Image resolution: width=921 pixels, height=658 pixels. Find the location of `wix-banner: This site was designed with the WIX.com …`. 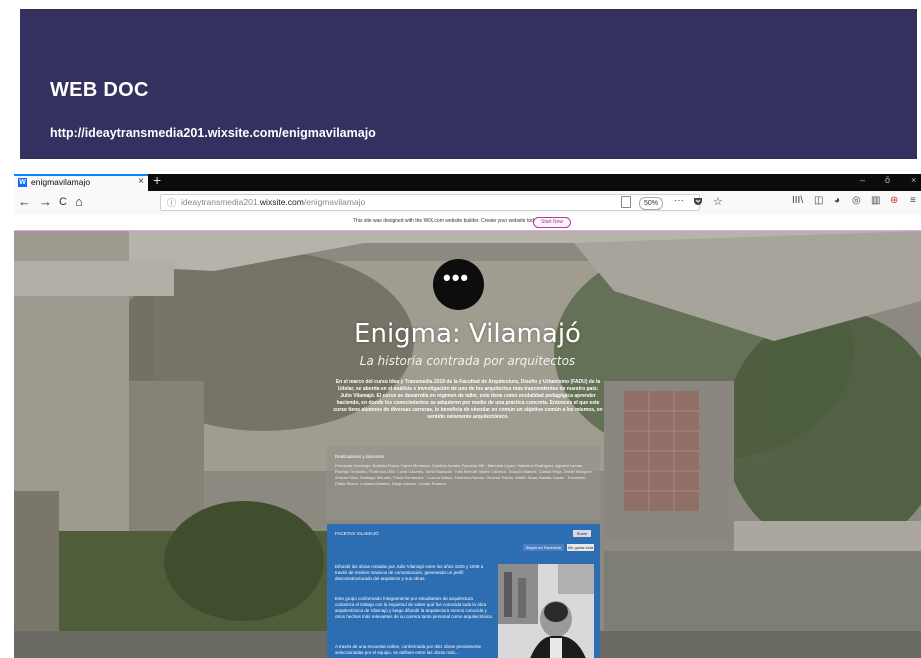

wix-banner: This site was designed with the WIX.com … is located at coordinates (467, 223).